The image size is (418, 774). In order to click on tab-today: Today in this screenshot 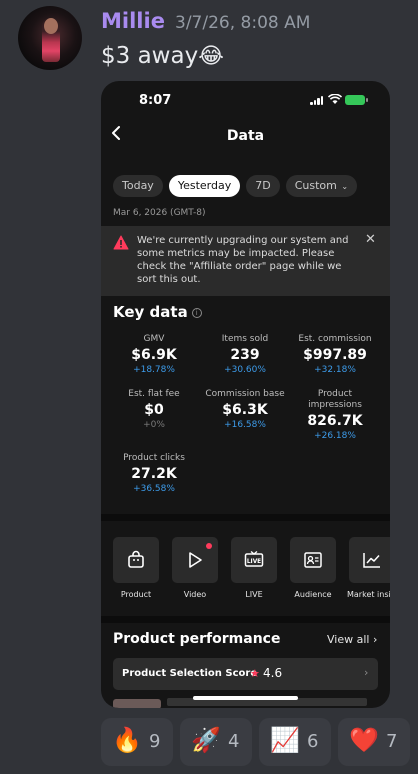, I will do `click(138, 186)`.